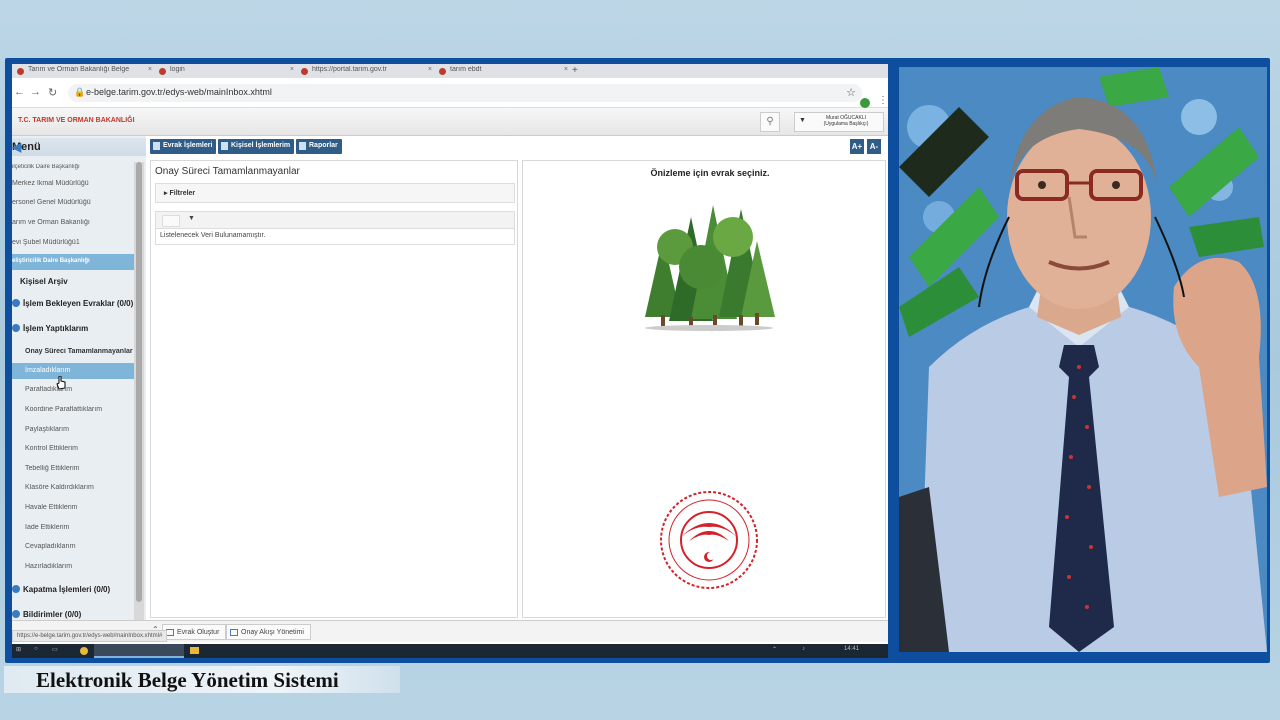  I want to click on preview-message: Önizleme için evrak seçiniz., so click(710, 173).